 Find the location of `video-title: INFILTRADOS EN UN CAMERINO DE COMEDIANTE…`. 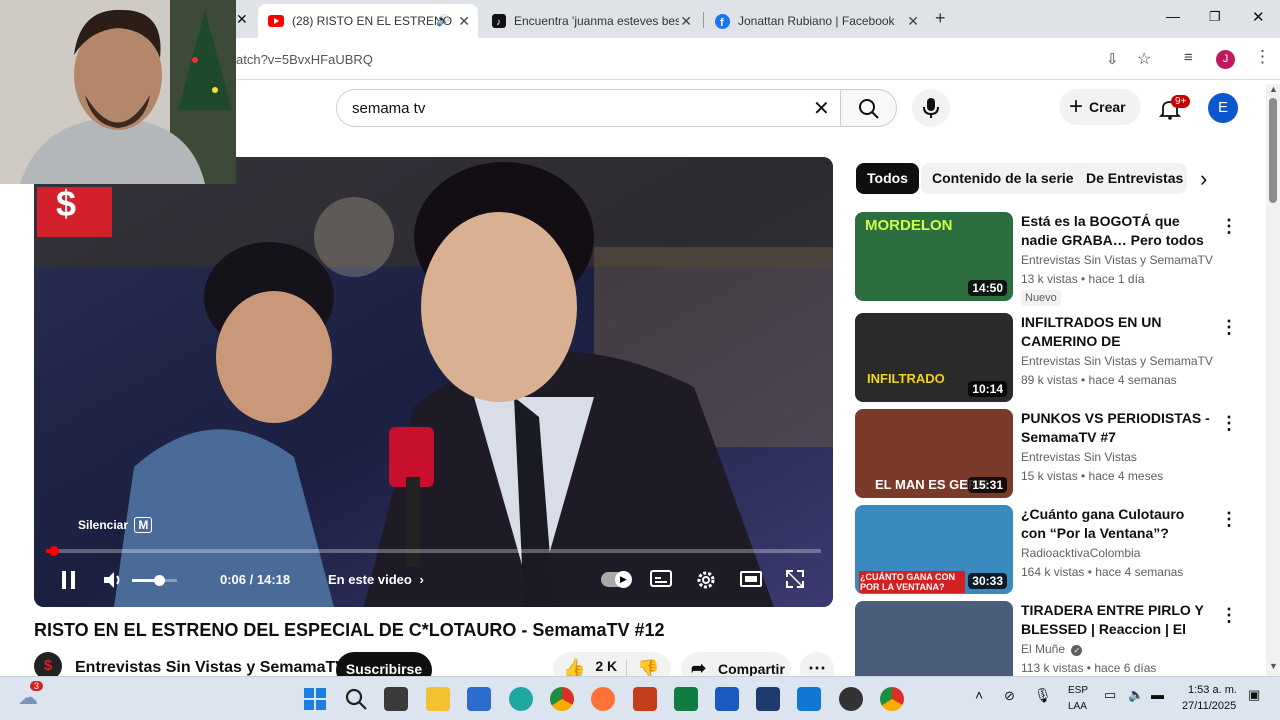

video-title: INFILTRADOS EN UN CAMERINO DE COMEDIANTE… is located at coordinates (1116, 332).